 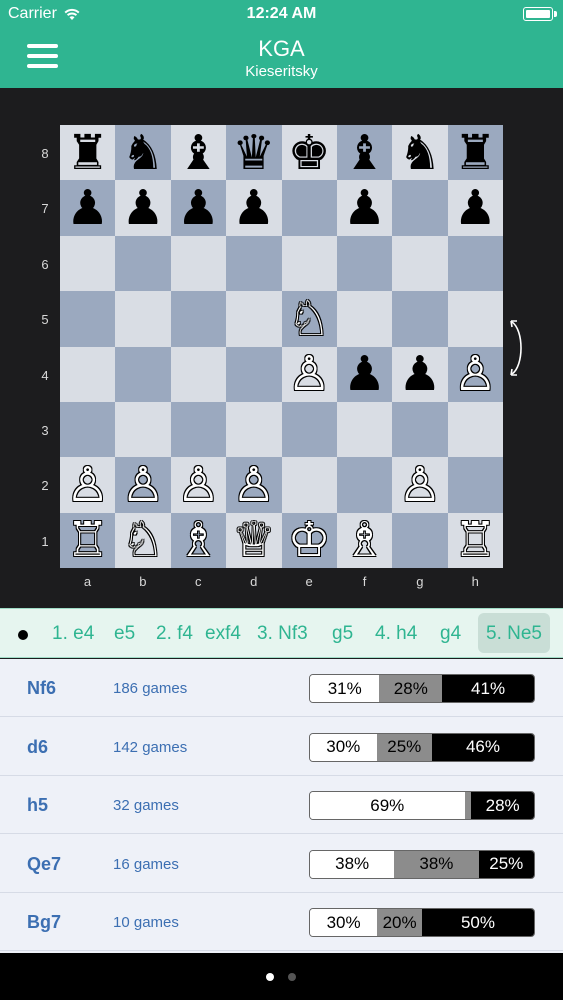 I want to click on square-h4: ♙, so click(x=475, y=374).